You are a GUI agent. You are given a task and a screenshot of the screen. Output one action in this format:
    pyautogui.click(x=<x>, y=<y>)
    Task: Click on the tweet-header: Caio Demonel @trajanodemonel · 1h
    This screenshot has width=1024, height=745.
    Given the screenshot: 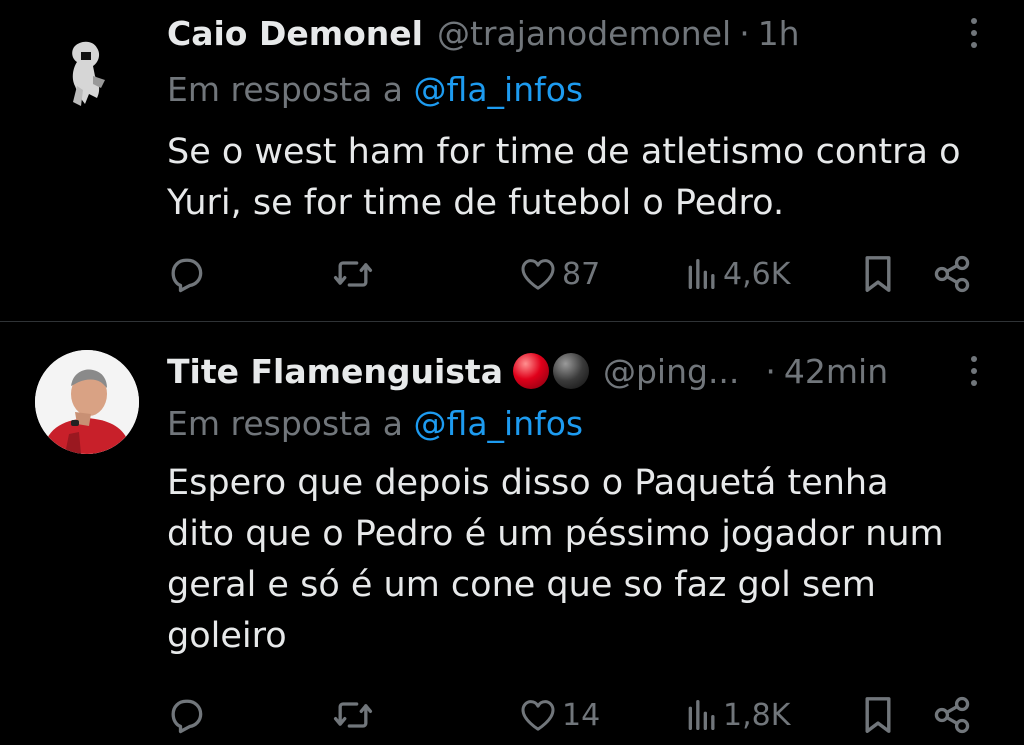 What is the action you would take?
    pyautogui.click(x=483, y=33)
    